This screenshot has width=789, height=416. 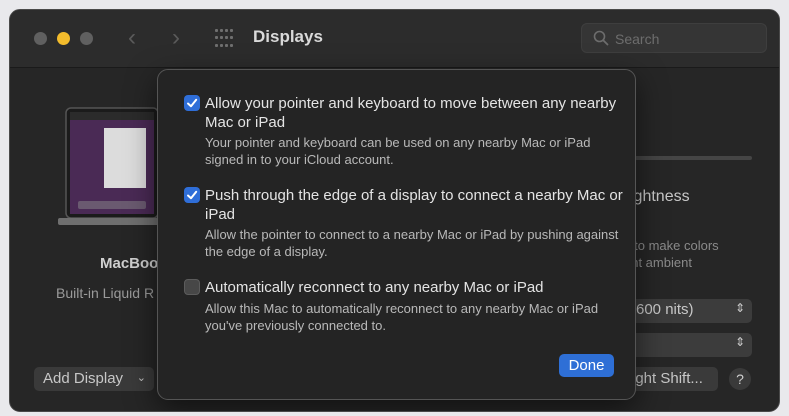 I want to click on window-title: Displays, so click(x=288, y=36).